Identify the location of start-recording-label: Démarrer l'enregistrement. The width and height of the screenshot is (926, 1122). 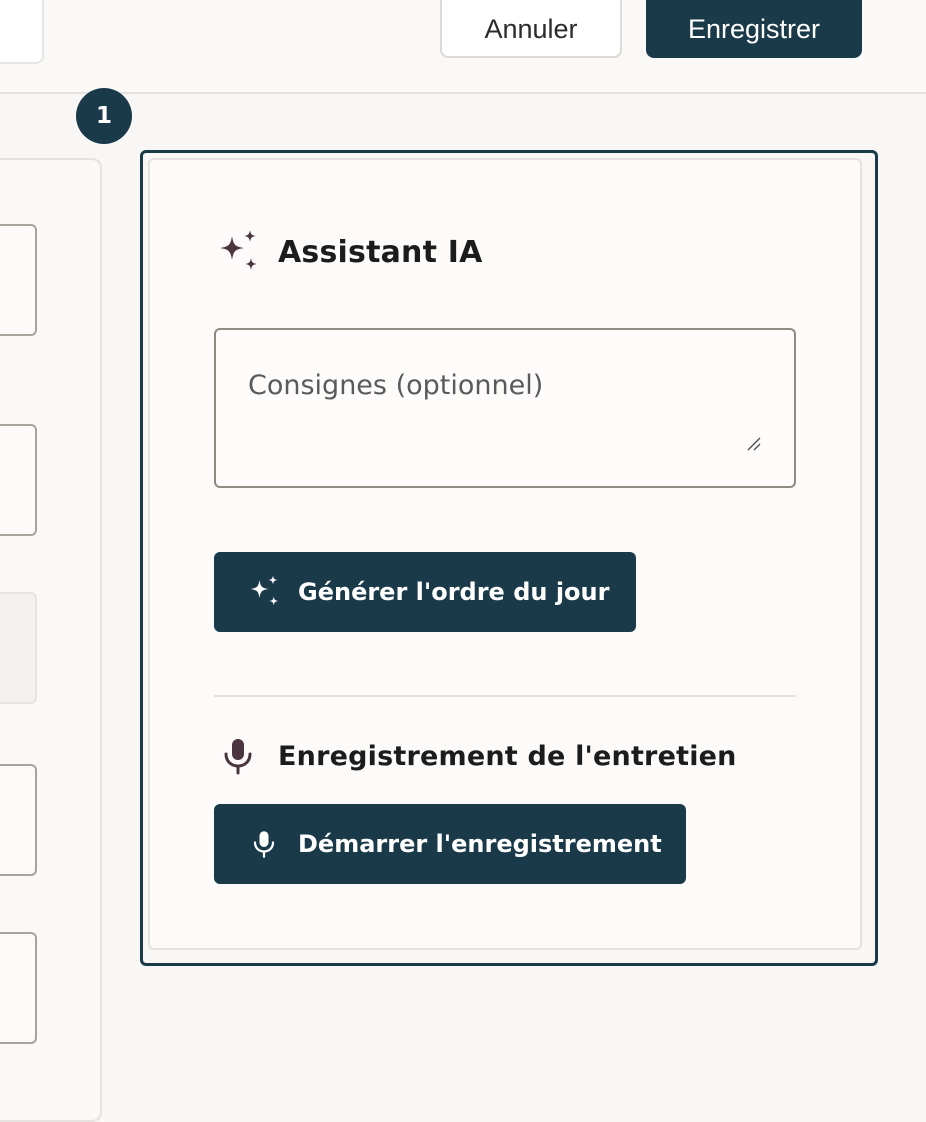
(480, 844).